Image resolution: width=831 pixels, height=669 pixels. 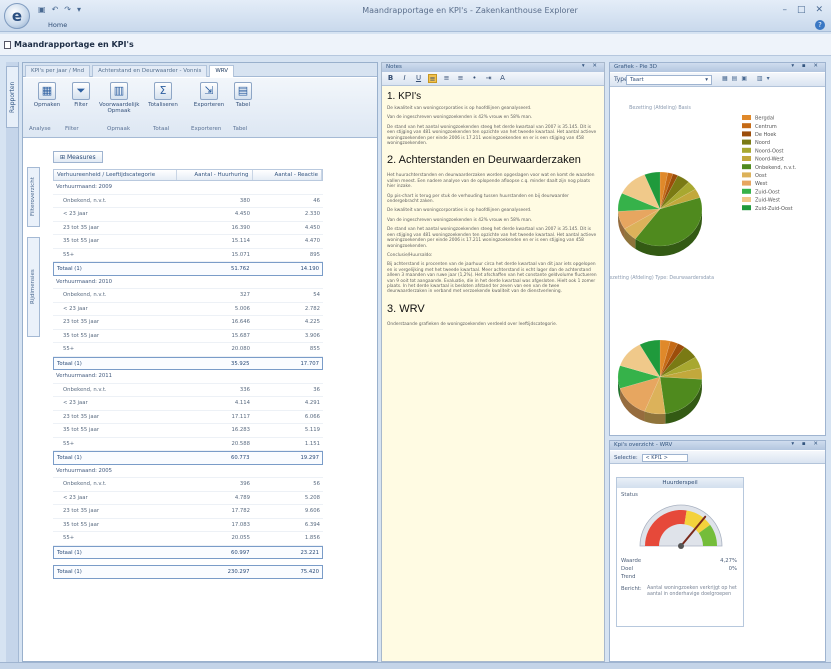 What do you see at coordinates (681, 395) in the screenshot?
I see `pie-slice` at bounding box center [681, 395].